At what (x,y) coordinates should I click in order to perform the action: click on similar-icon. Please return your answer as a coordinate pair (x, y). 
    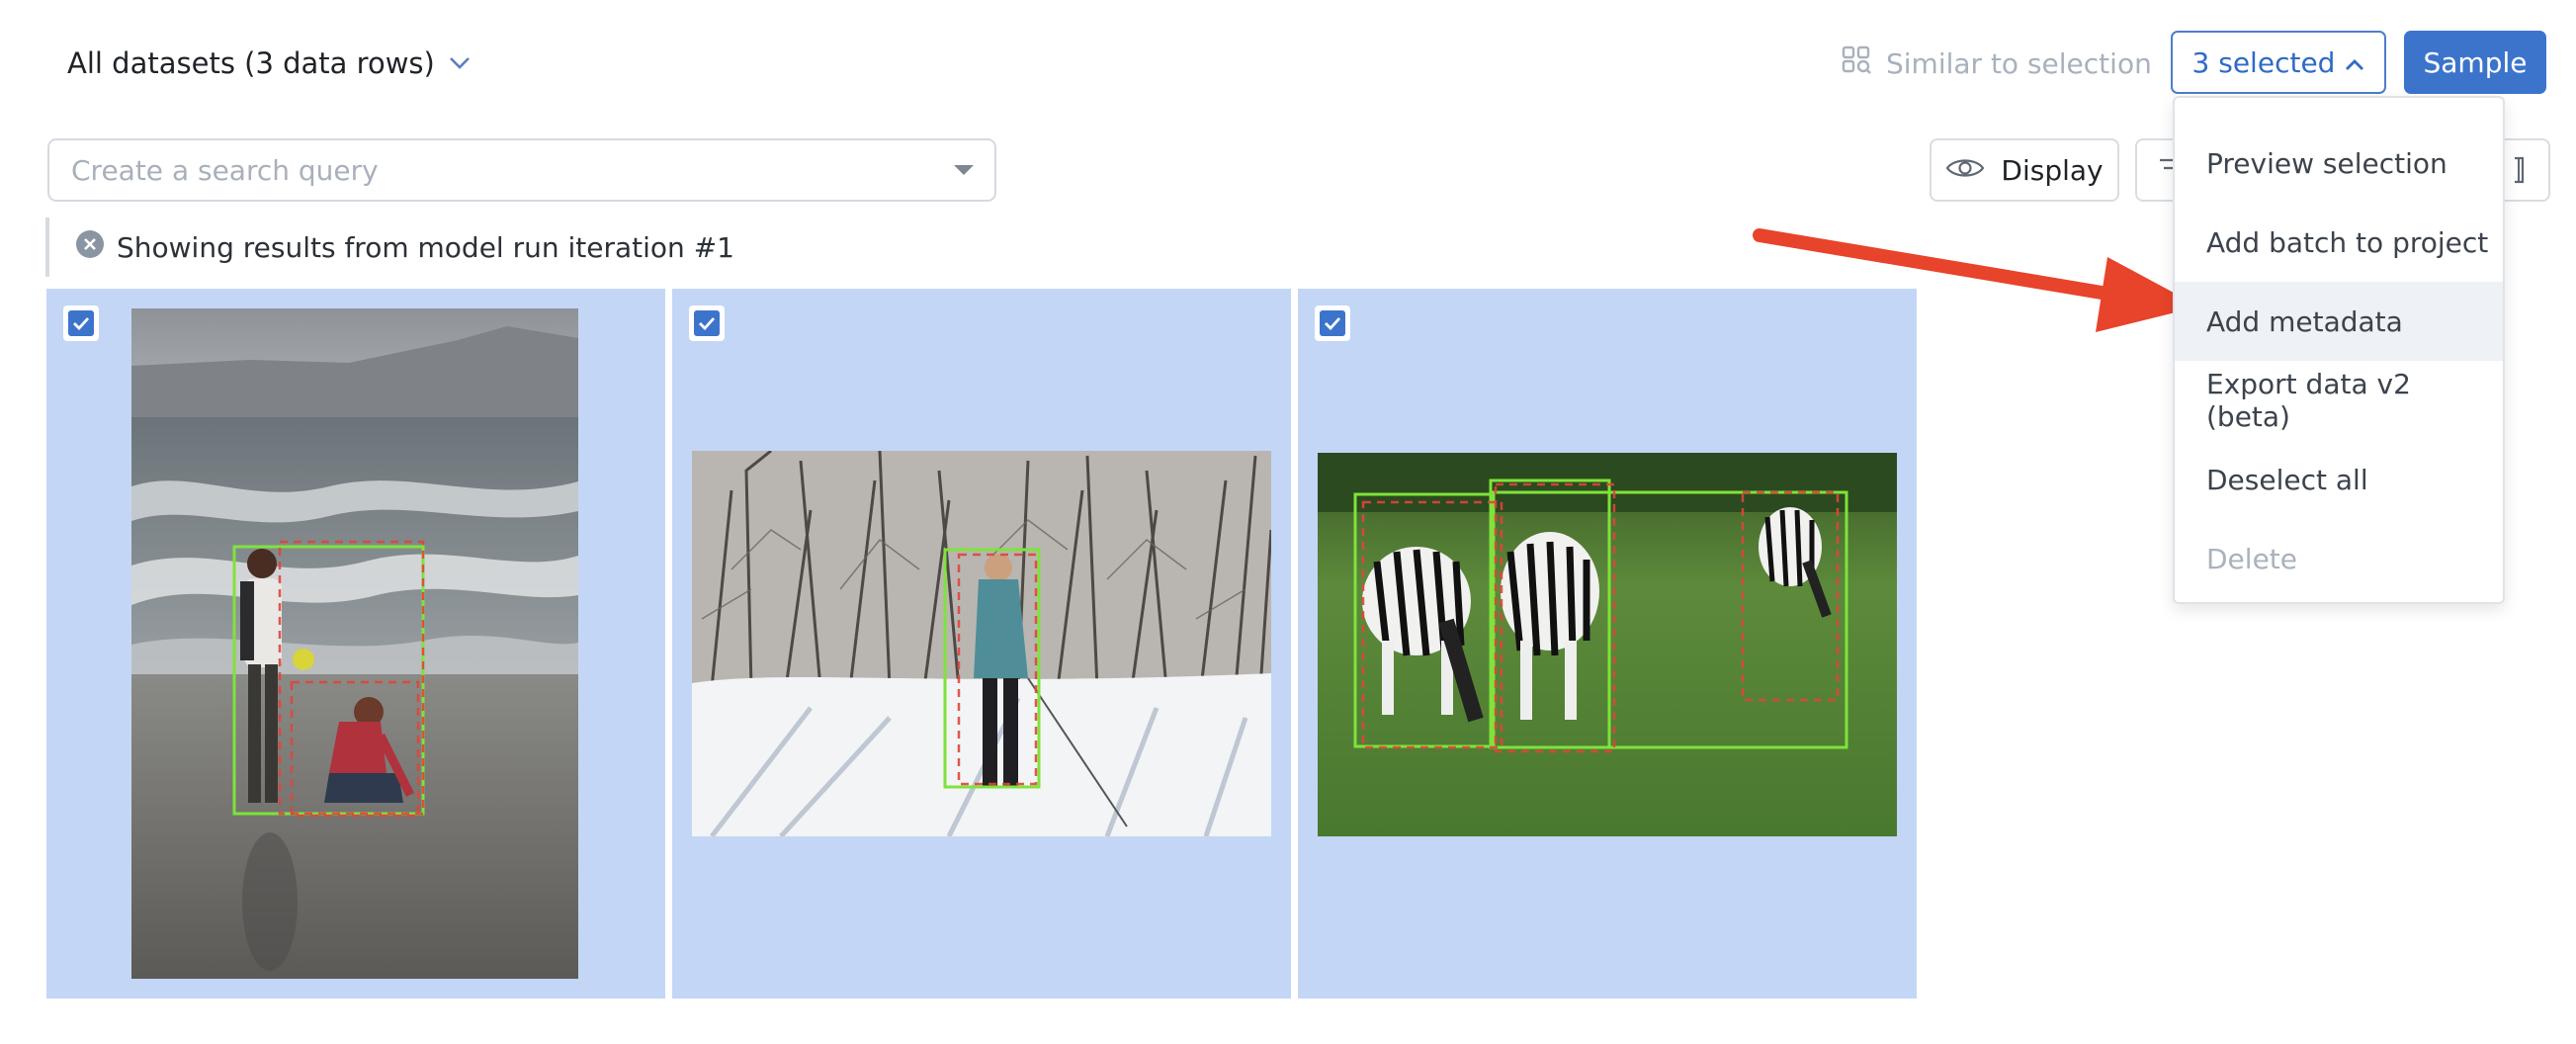
    Looking at the image, I should click on (1856, 63).